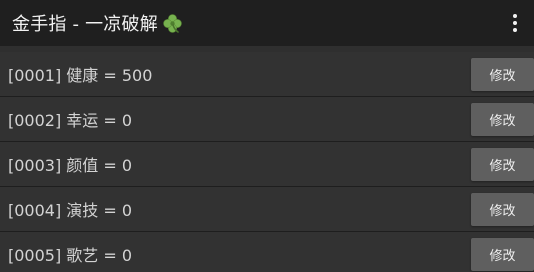  I want to click on entry-label: [0001] 健康 = 500, so click(80, 75).